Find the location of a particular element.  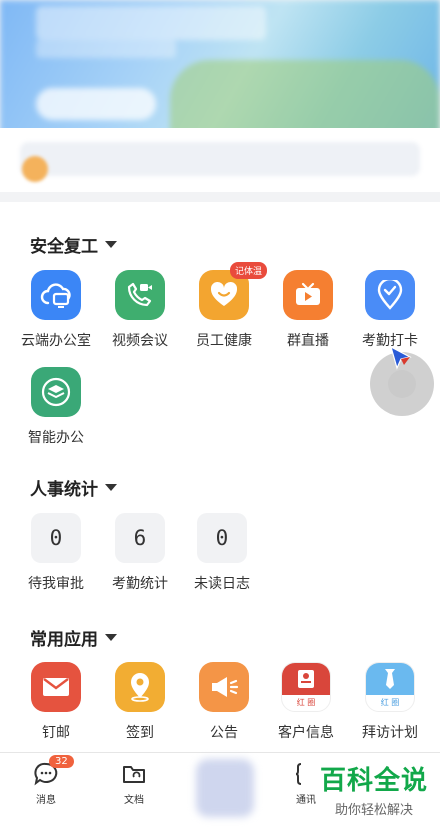

stat-unread-logs: 0 未读日志 is located at coordinates (222, 553).